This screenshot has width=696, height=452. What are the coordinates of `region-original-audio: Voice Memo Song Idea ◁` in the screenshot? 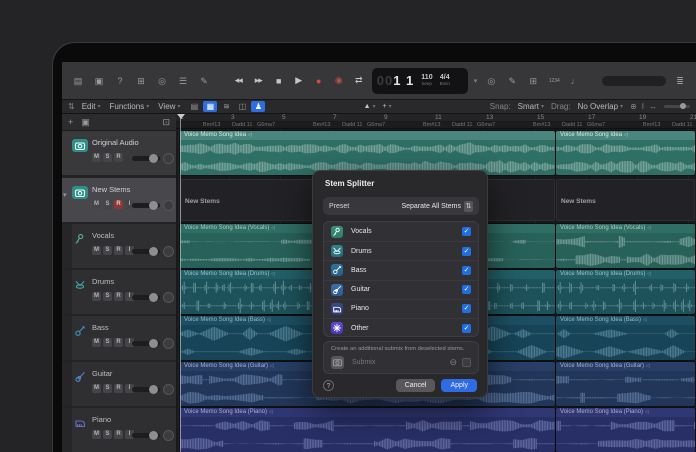 It's located at (367, 153).